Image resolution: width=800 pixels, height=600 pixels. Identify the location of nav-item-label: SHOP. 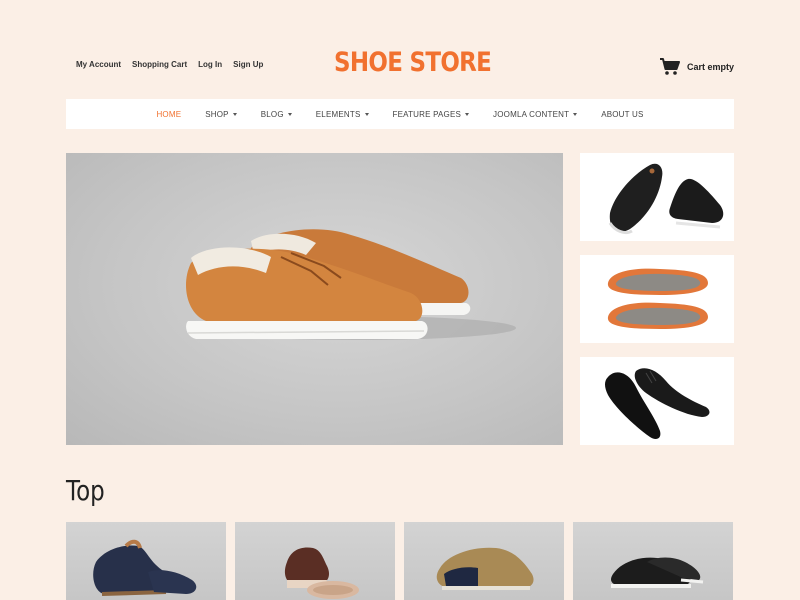
(217, 114).